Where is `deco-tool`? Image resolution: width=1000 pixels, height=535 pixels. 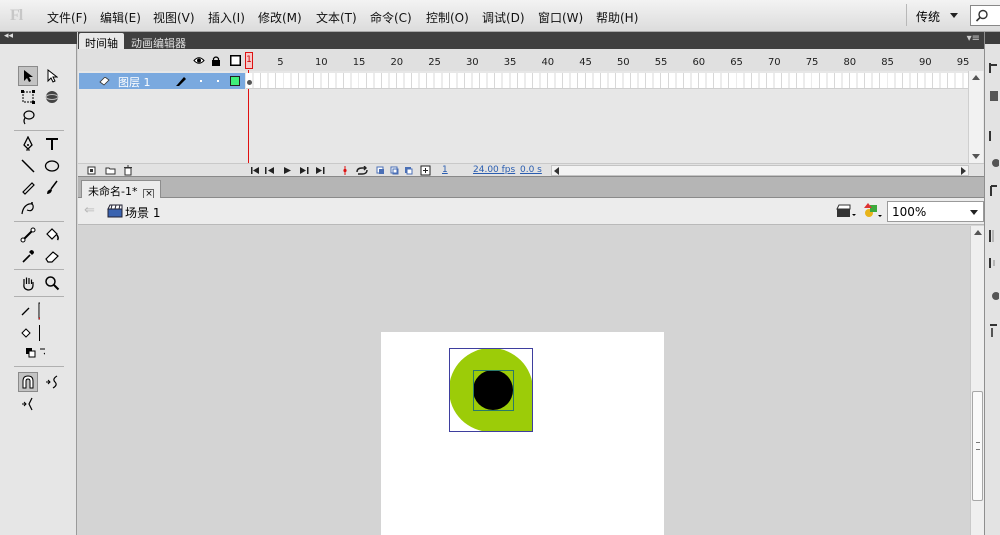 deco-tool is located at coordinates (28, 208).